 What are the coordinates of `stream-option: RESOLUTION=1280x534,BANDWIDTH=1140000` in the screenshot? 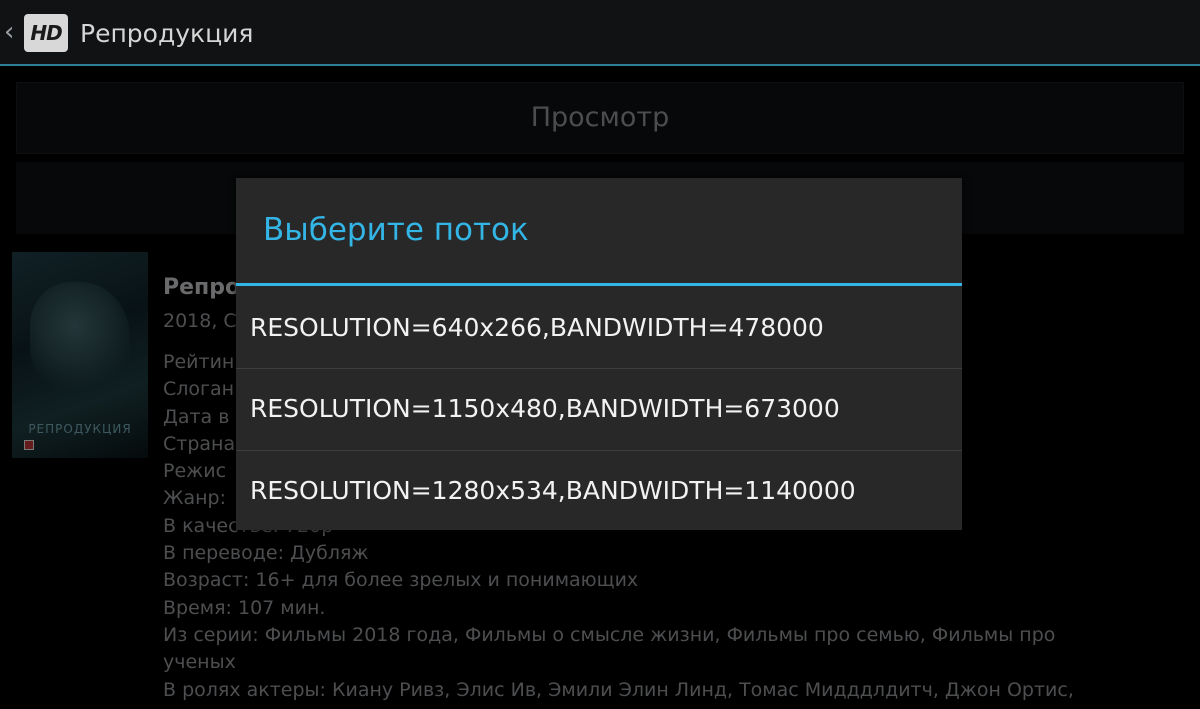 It's located at (599, 491).